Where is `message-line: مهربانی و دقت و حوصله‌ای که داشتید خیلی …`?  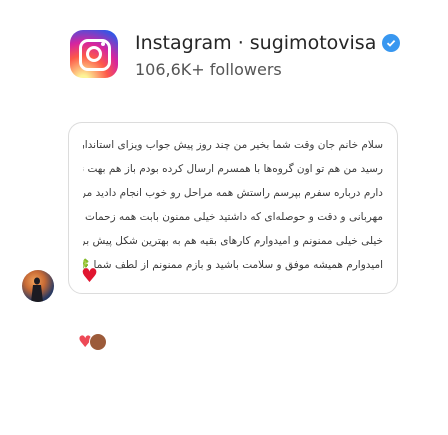 message-line: مهربانی و دقت و حوصله‌ای که داشتید خیلی … is located at coordinates (233, 217).